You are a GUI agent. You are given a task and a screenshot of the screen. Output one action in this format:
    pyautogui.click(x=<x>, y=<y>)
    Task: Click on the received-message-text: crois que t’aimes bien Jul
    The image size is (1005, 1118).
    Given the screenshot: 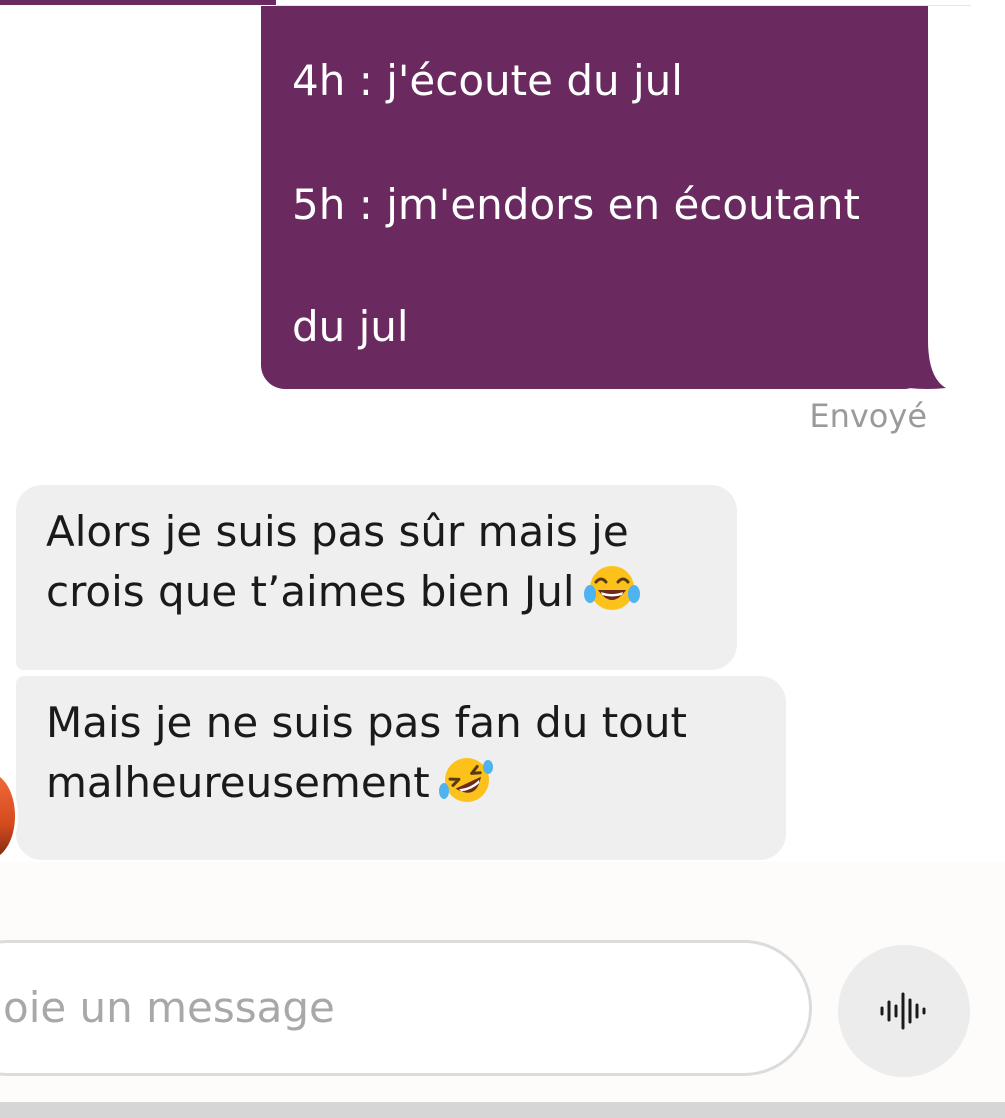 What is the action you would take?
    pyautogui.click(x=310, y=591)
    